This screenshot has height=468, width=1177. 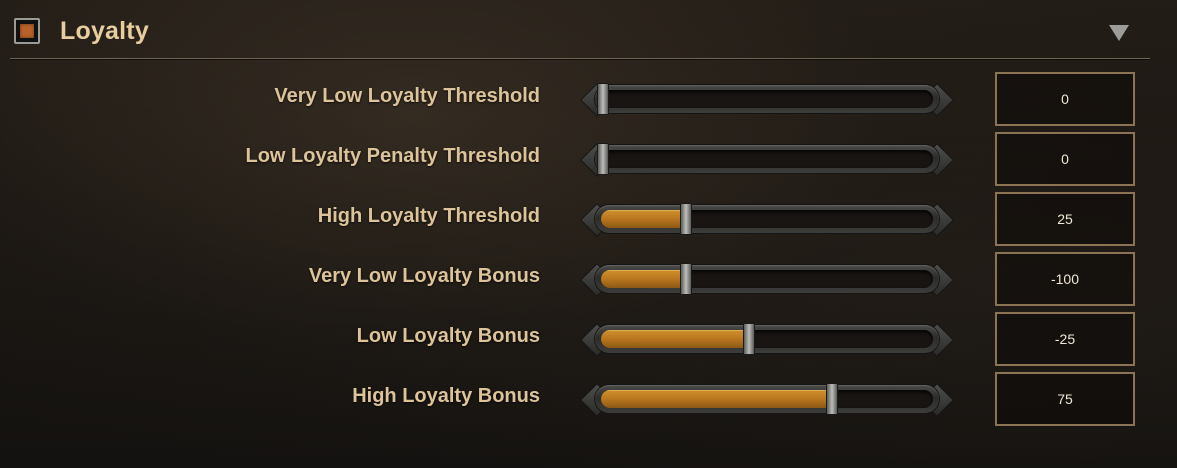 What do you see at coordinates (580, 33) in the screenshot?
I see `section-header: Loyalty` at bounding box center [580, 33].